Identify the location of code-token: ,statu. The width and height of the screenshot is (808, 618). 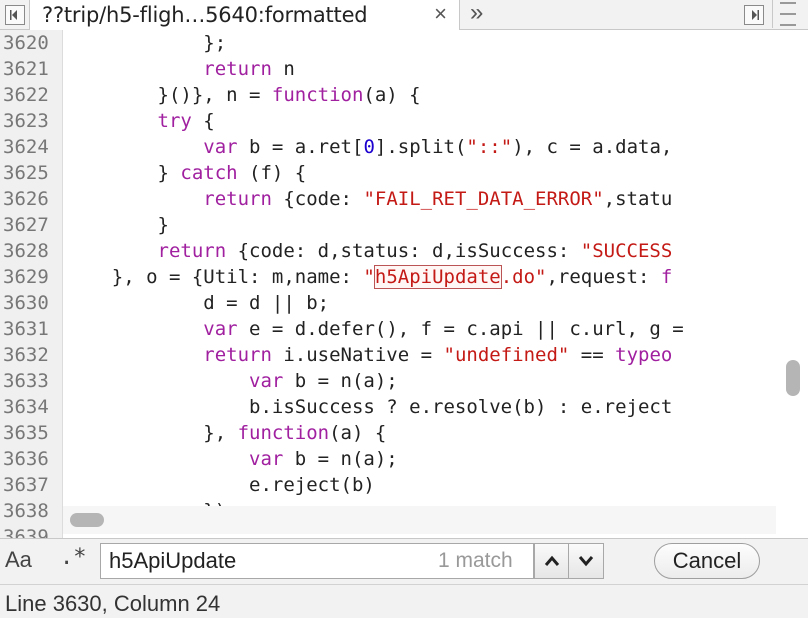
(638, 199).